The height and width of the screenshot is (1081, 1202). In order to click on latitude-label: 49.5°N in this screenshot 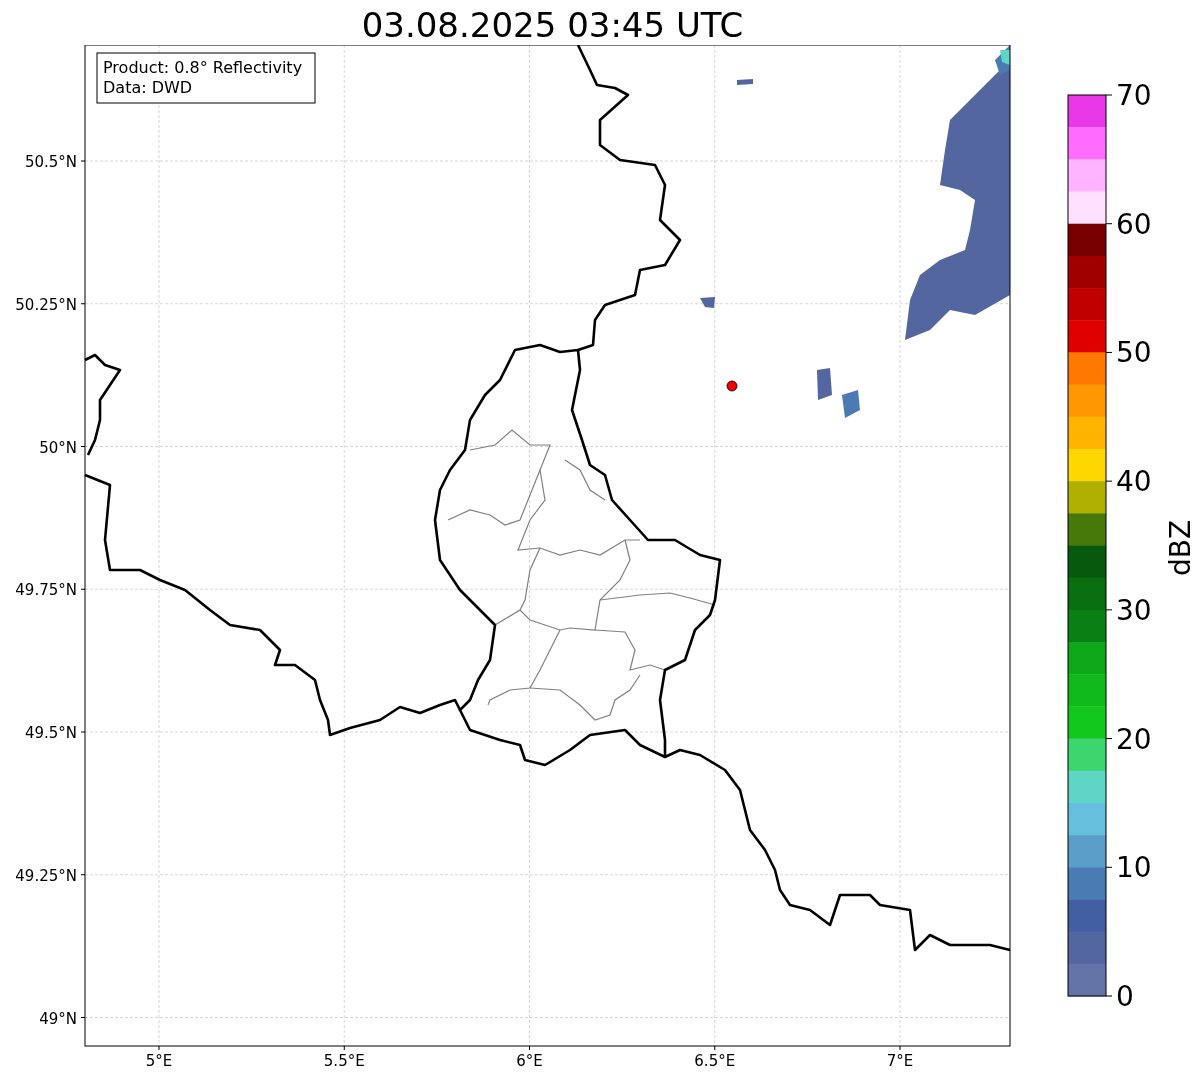, I will do `click(50, 733)`.